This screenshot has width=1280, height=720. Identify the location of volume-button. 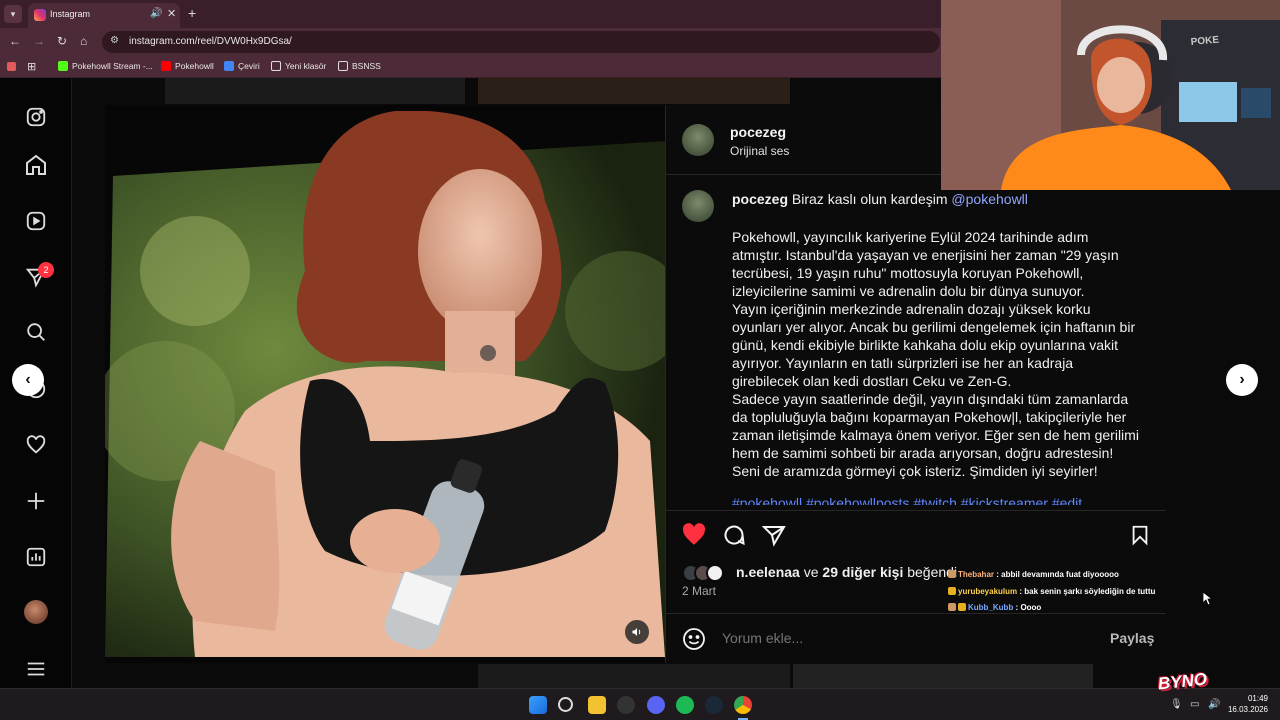
(637, 632).